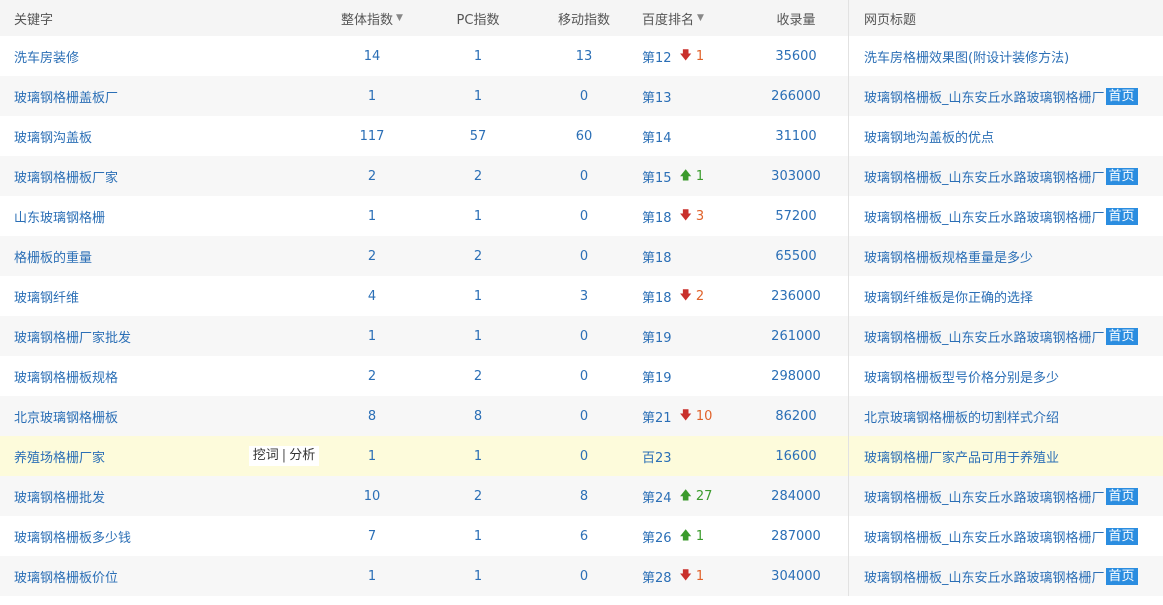  What do you see at coordinates (129, 456) in the screenshot?
I see `keyword-link: 养殖场格栅厂家` at bounding box center [129, 456].